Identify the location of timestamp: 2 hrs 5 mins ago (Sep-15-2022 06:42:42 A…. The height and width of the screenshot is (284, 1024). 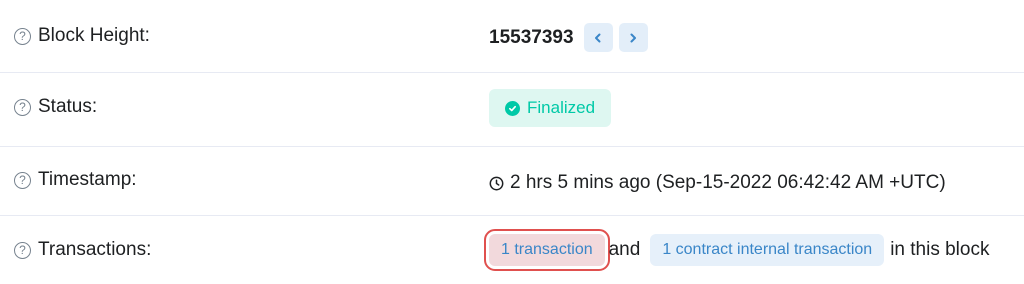
(717, 183).